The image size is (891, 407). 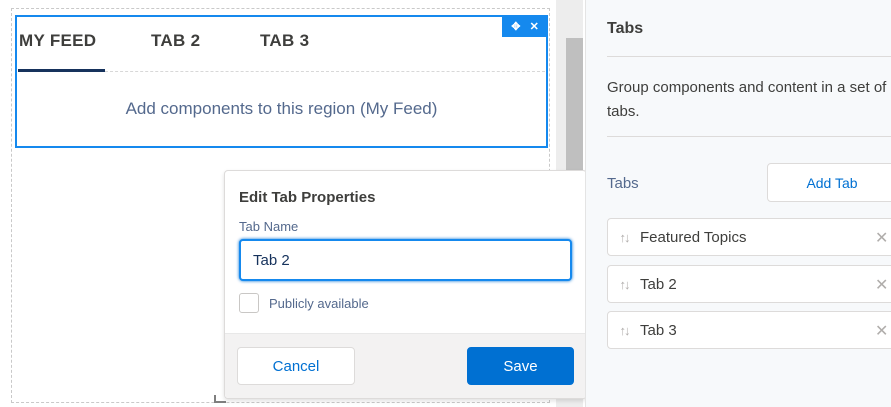 What do you see at coordinates (520, 366) in the screenshot?
I see `save-button: Save` at bounding box center [520, 366].